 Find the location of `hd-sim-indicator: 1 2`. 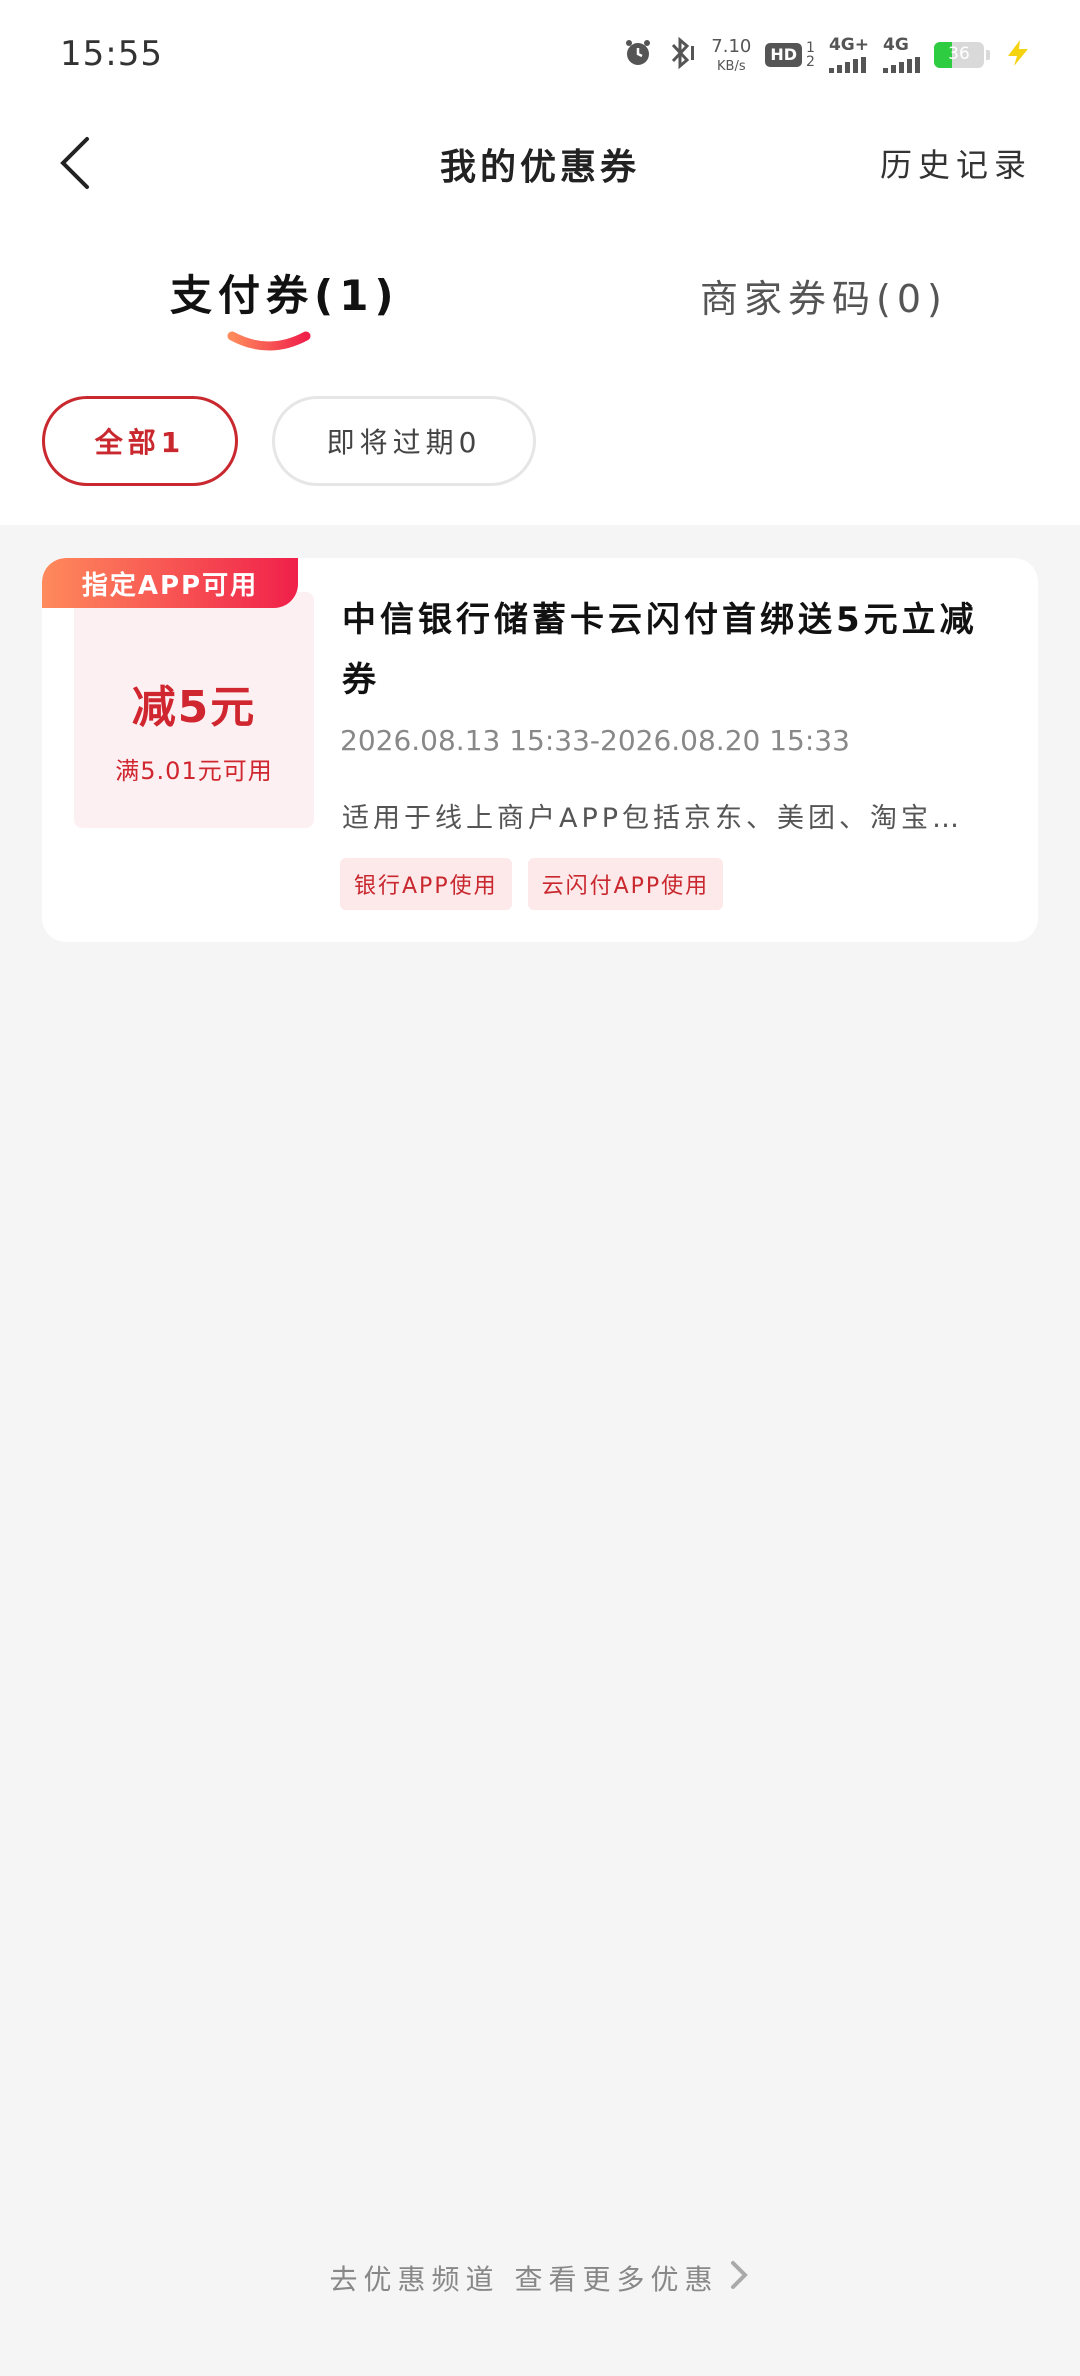

hd-sim-indicator: 1 2 is located at coordinates (810, 55).